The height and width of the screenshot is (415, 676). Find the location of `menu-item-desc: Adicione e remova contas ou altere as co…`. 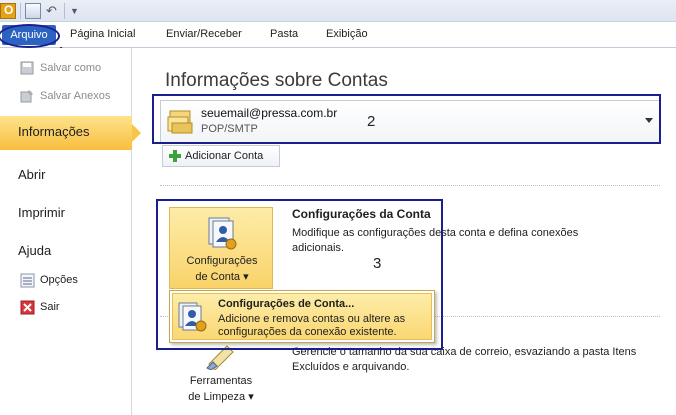

menu-item-desc: Adicione e remova contas ou altere as co… is located at coordinates (312, 325).